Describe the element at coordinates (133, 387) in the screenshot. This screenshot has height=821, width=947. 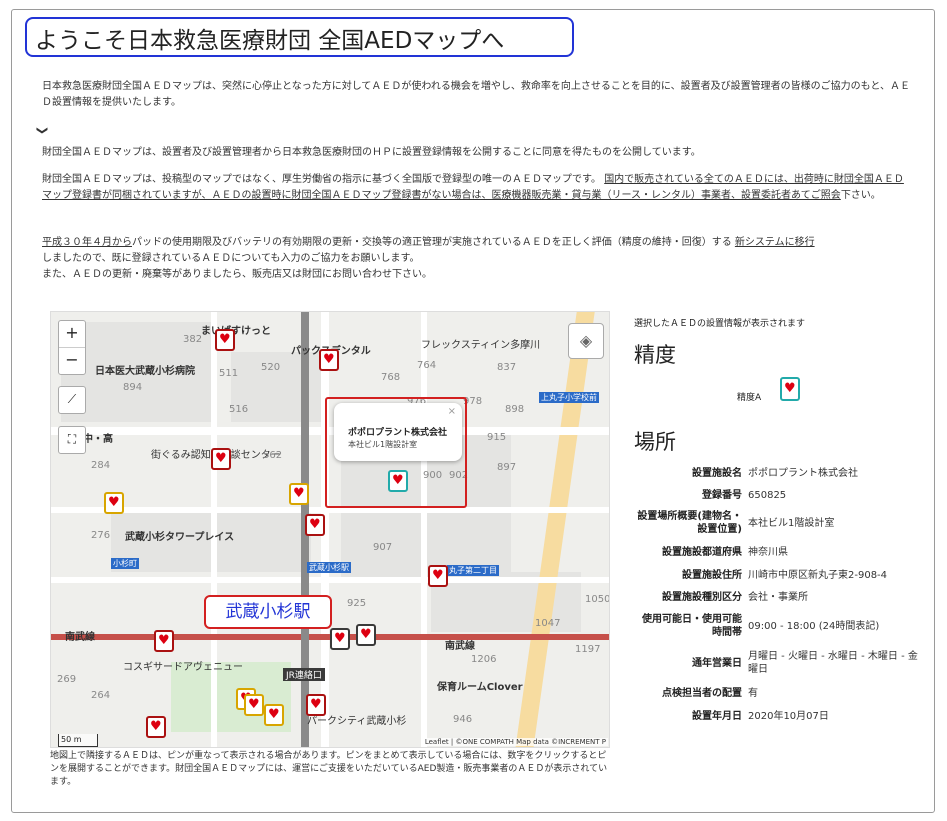
I see `map-number: 894` at that location.